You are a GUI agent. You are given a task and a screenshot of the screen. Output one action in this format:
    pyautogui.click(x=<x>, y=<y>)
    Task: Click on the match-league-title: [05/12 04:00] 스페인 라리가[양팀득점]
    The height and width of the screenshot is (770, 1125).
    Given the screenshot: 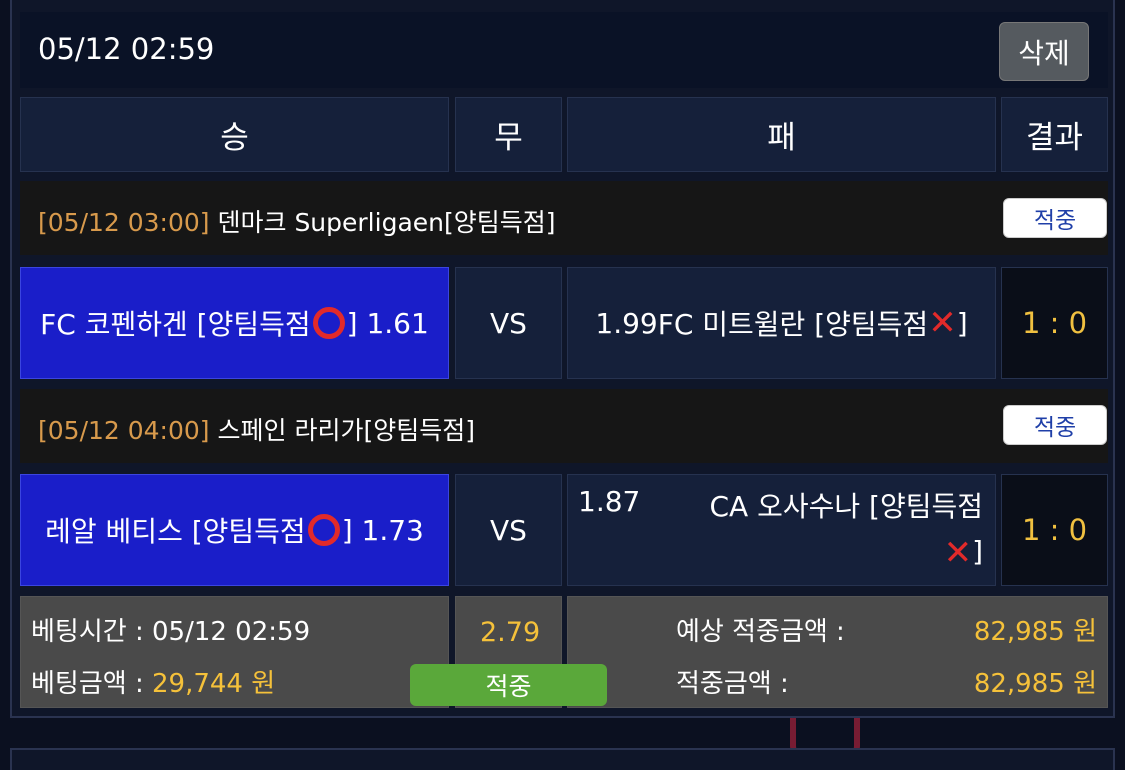 What is the action you would take?
    pyautogui.click(x=256, y=429)
    